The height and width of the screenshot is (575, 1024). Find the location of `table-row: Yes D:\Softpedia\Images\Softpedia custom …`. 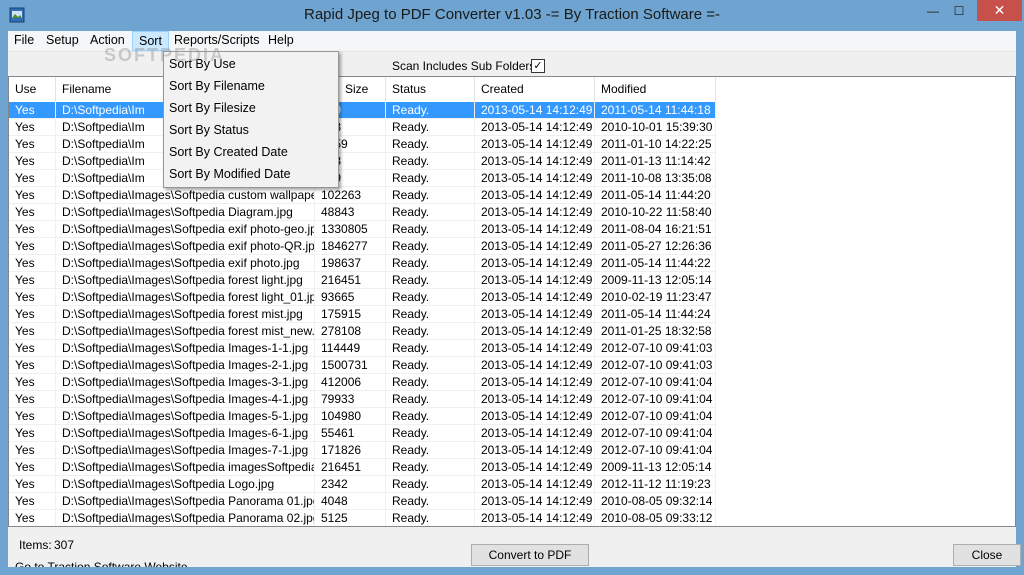

table-row: Yes D:\Softpedia\Images\Softpedia custom … is located at coordinates (512, 195).